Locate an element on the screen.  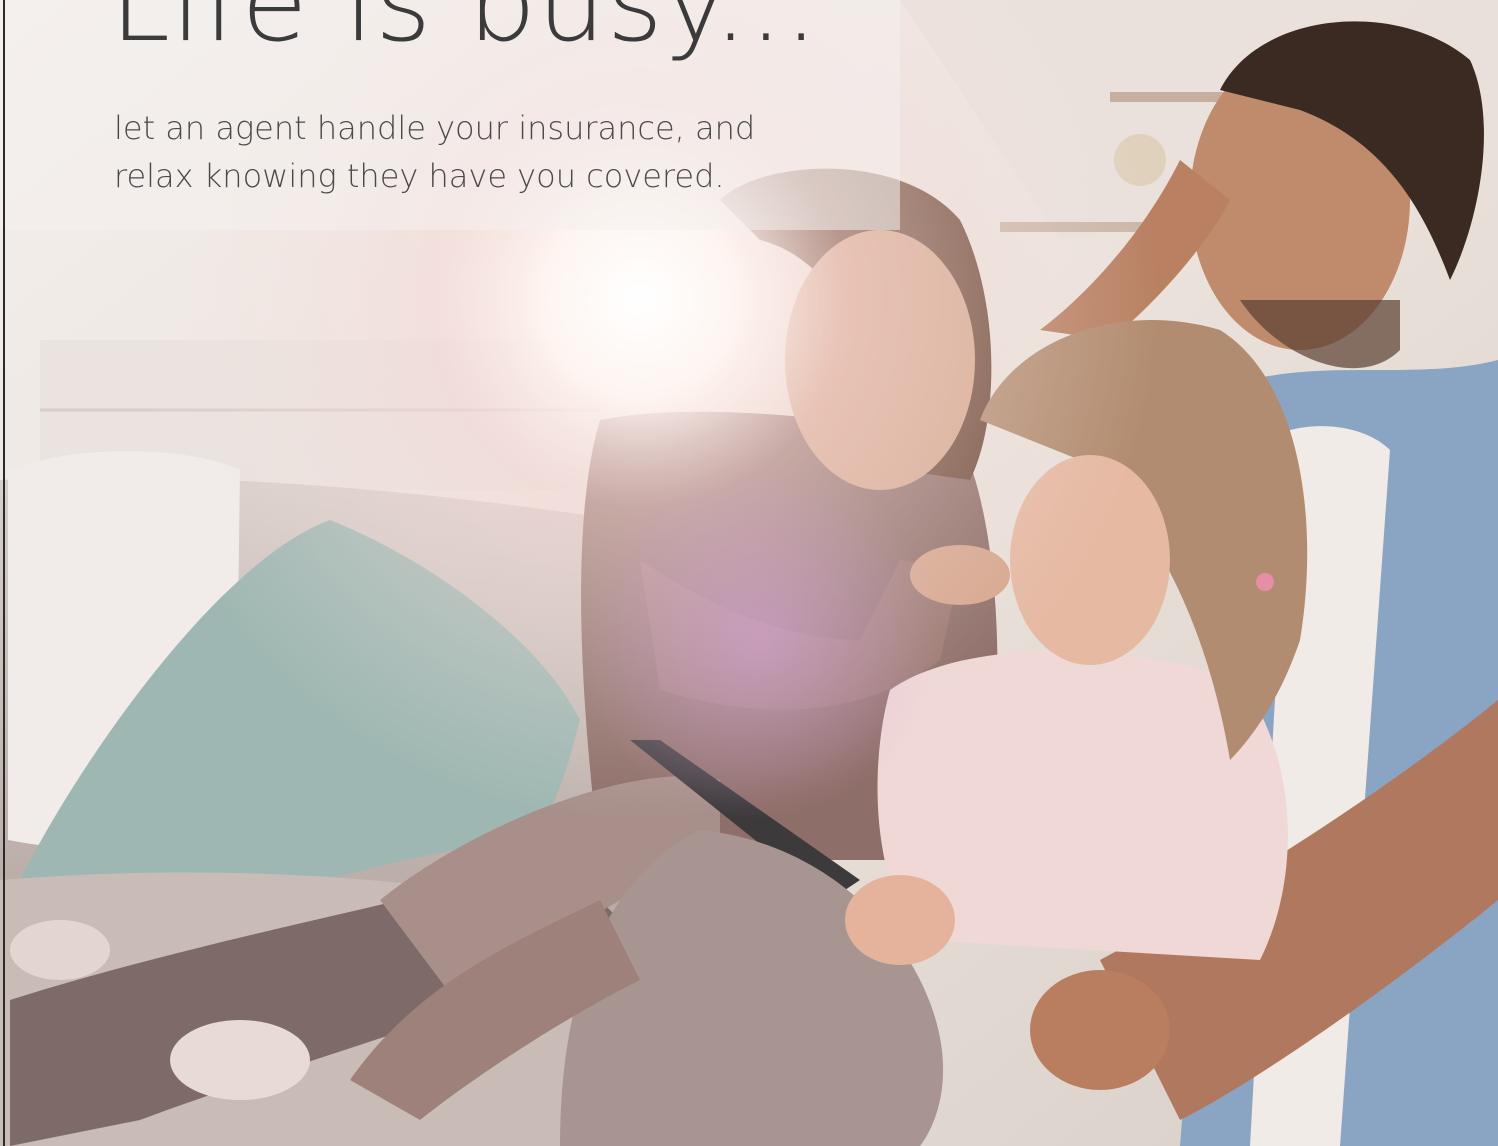
subhead-line-1: let an agent handle your insurance, and is located at coordinates (435, 128).